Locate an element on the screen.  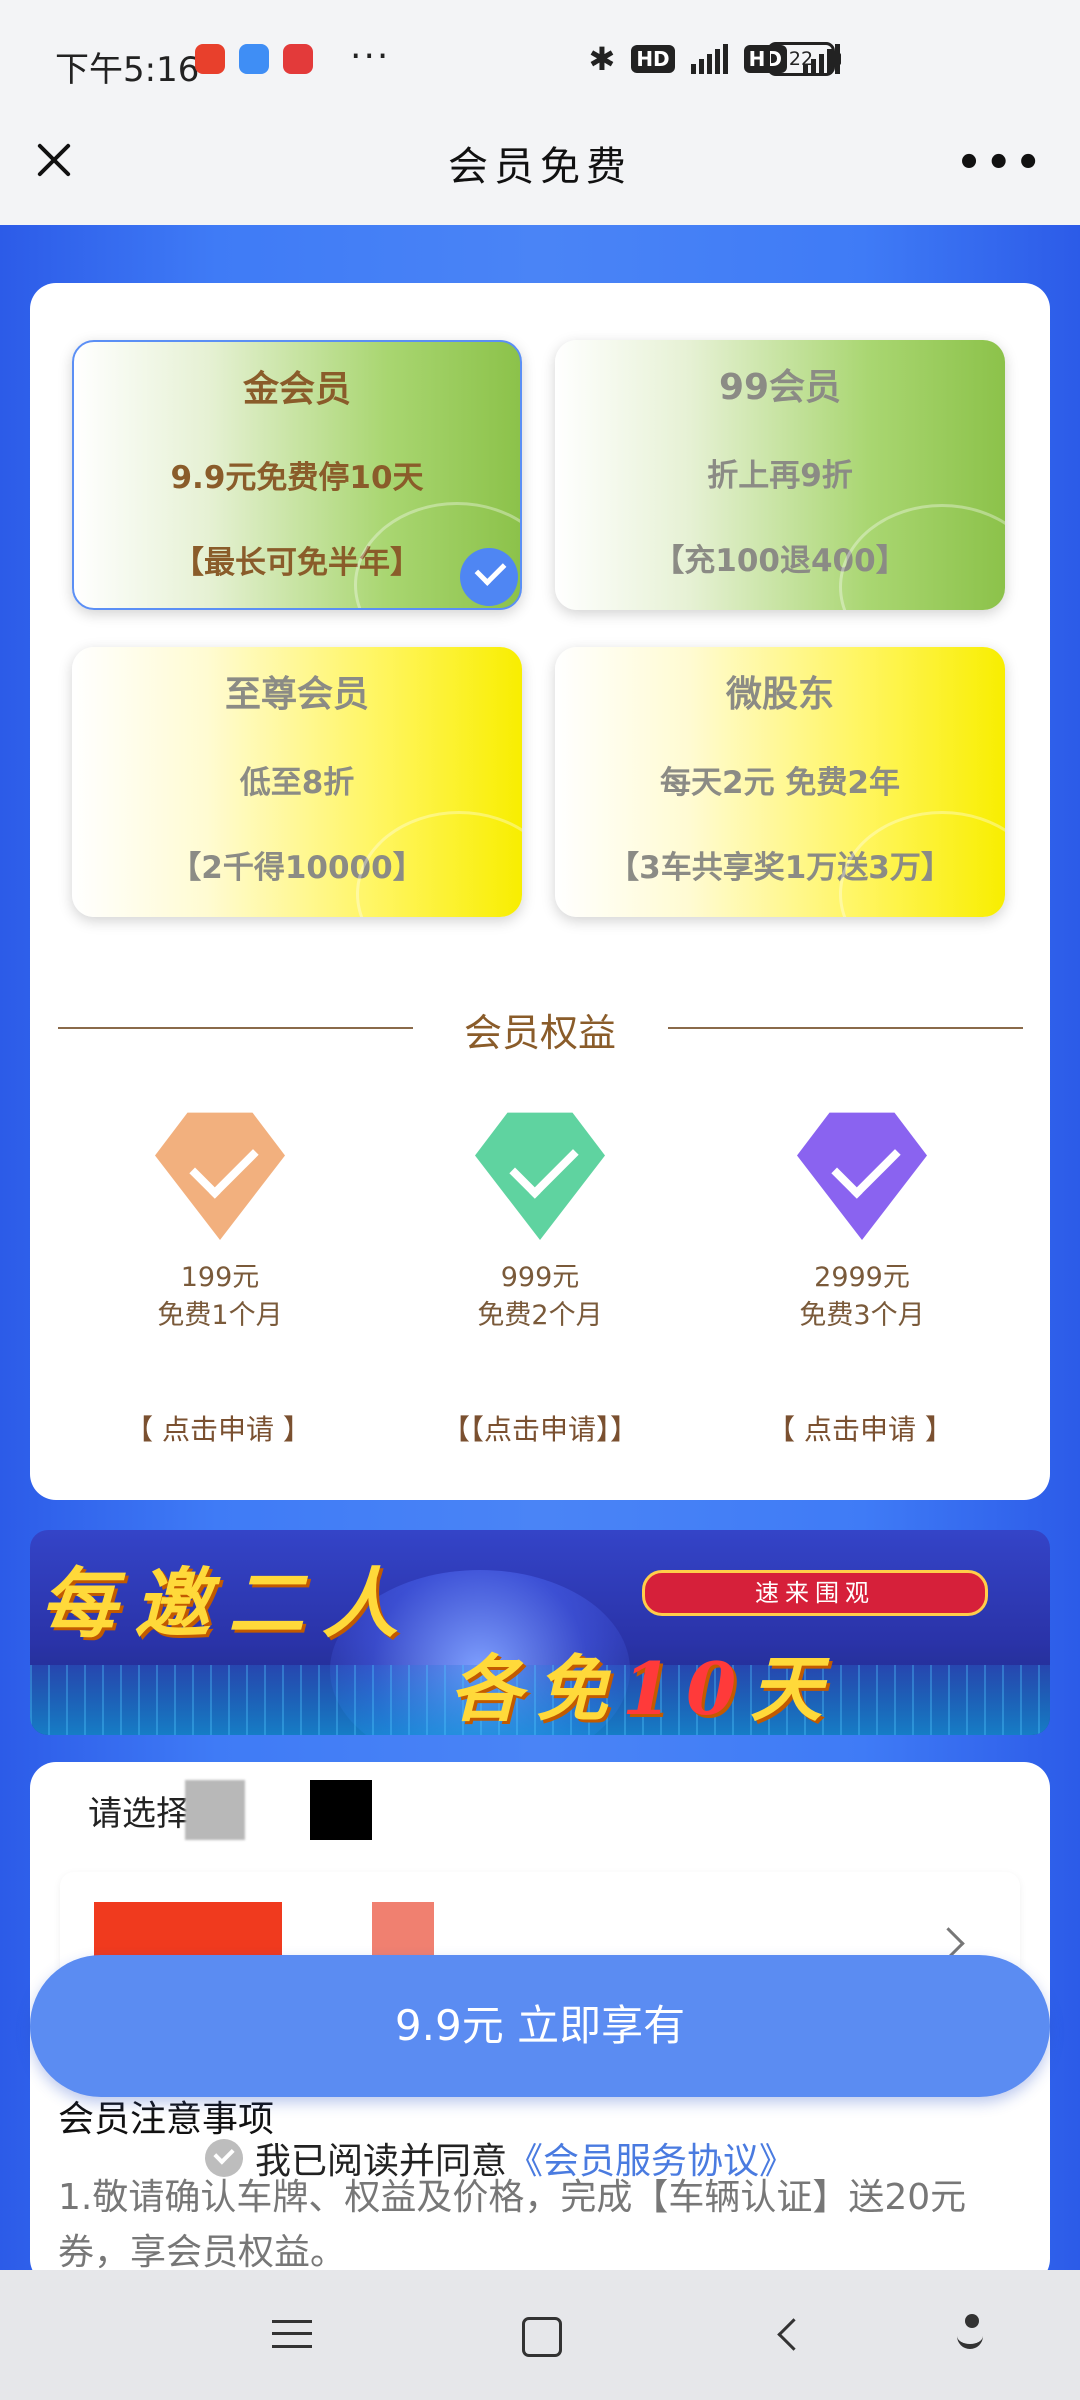
banner-subline: 各免10天 is located at coordinates (643, 1682).